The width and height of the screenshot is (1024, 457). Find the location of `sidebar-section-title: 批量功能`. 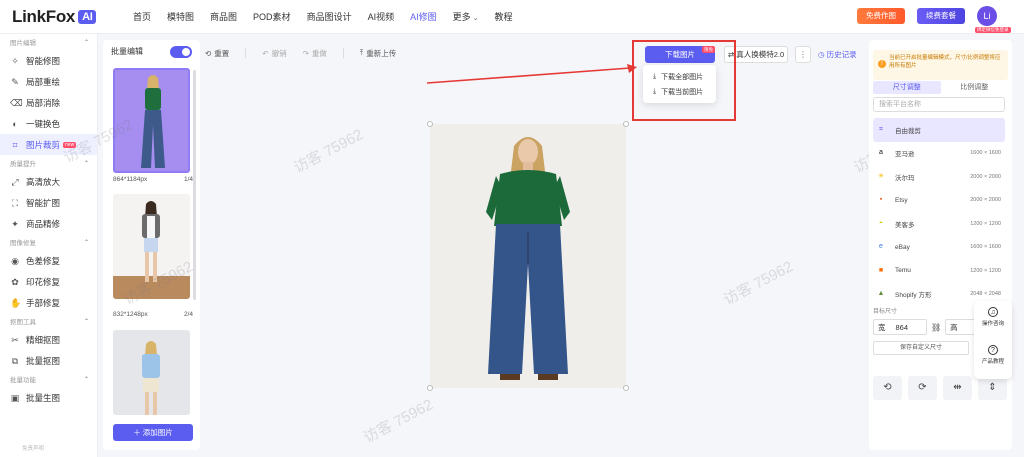

sidebar-section-title: 批量功能 is located at coordinates (23, 380).